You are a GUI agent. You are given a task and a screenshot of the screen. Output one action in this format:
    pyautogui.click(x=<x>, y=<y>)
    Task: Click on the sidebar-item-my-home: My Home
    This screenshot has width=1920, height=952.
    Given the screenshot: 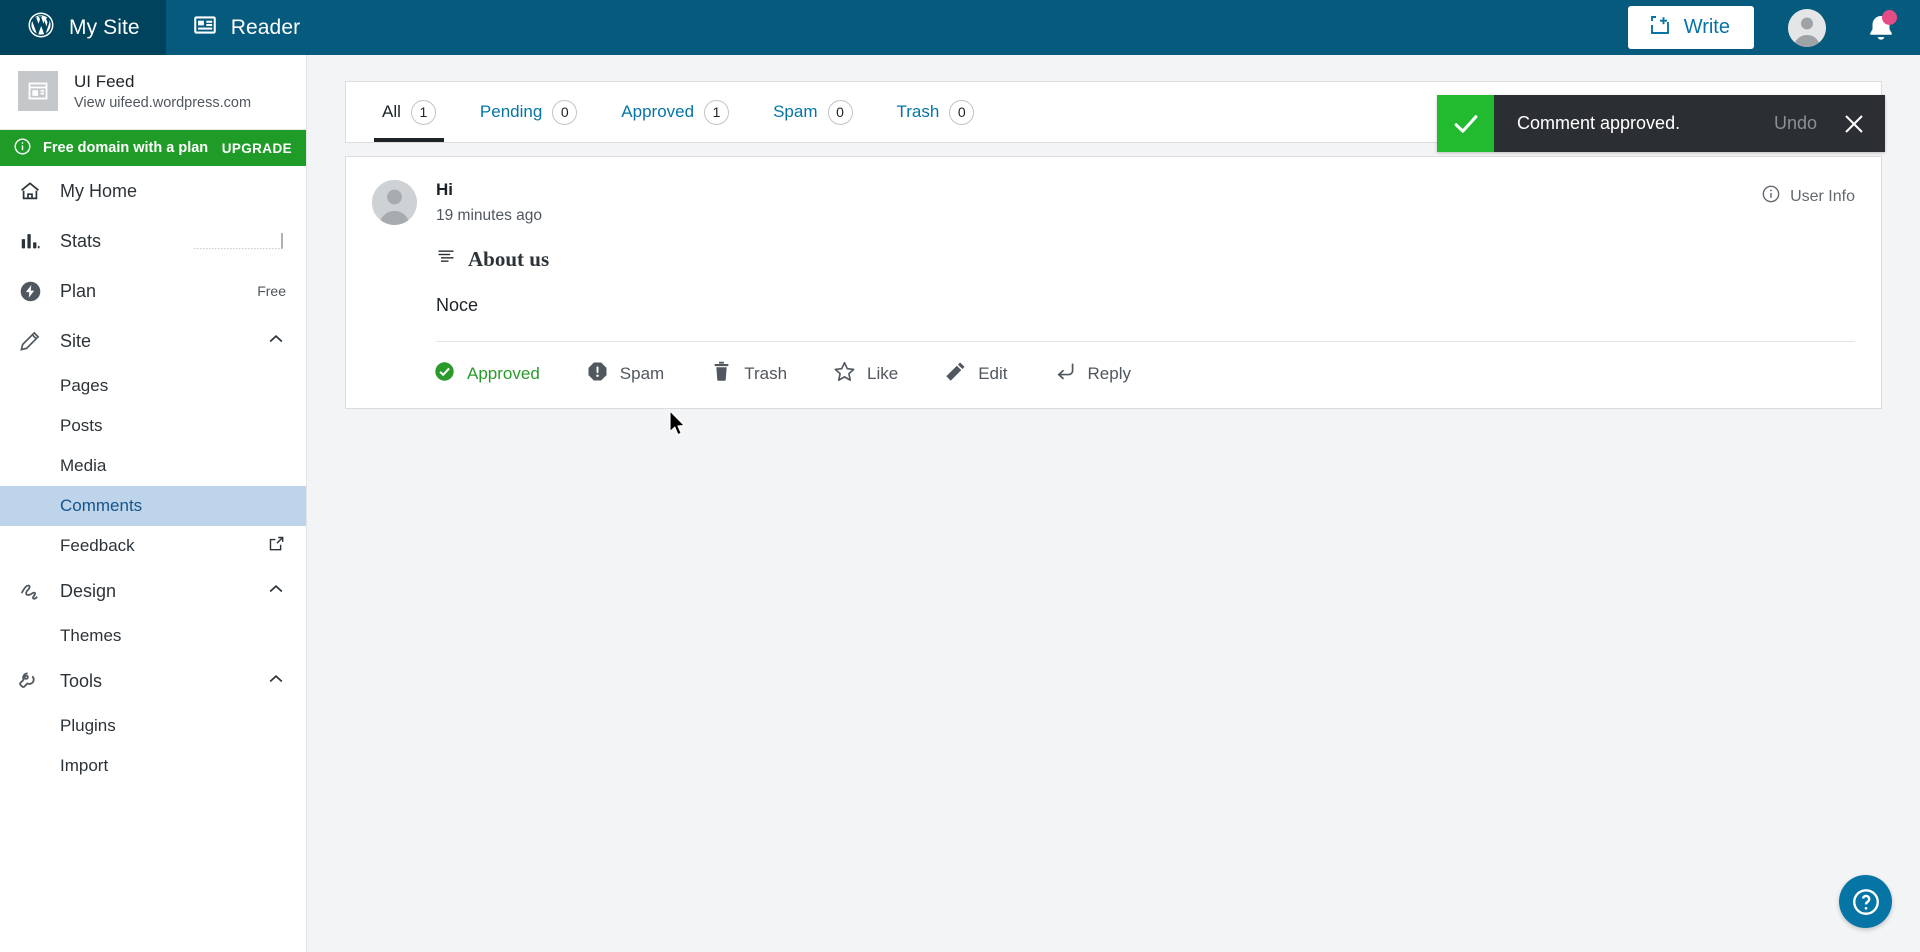 What is the action you would take?
    pyautogui.click(x=153, y=191)
    